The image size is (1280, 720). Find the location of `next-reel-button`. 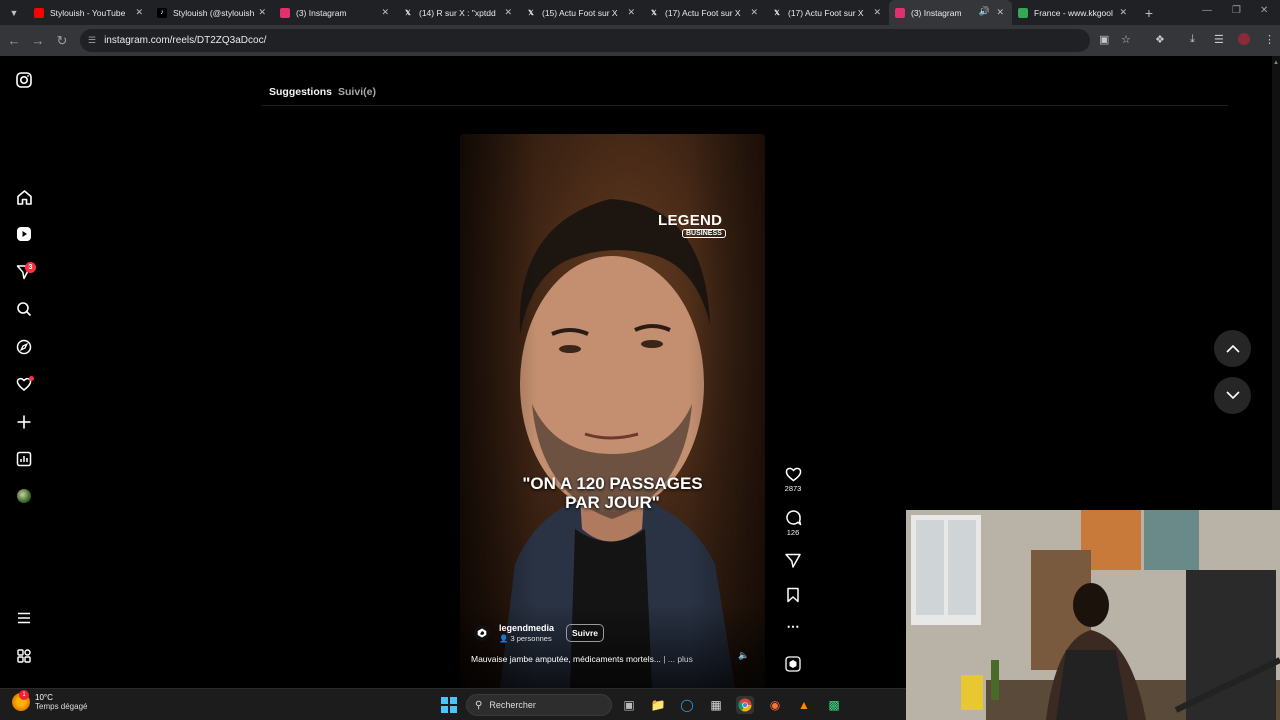

next-reel-button is located at coordinates (1232, 395).